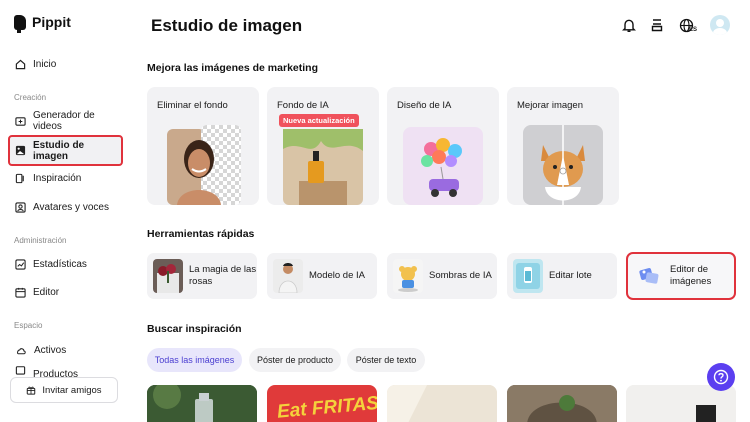  What do you see at coordinates (323, 167) in the screenshot?
I see `perfume-illustration` at bounding box center [323, 167].